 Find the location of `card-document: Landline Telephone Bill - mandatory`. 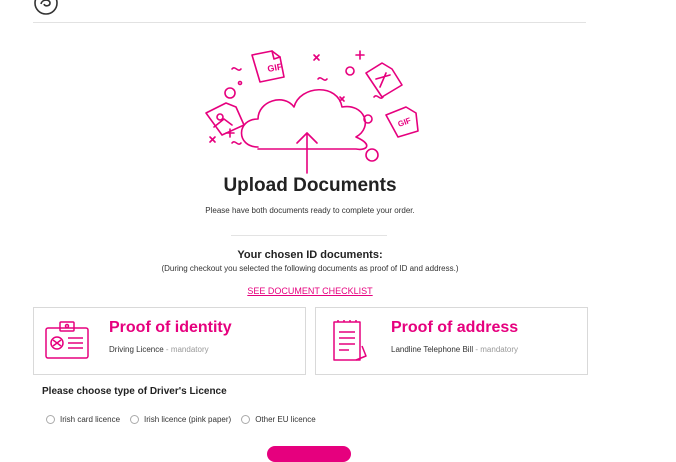

card-document: Landline Telephone Bill - mandatory is located at coordinates (454, 349).